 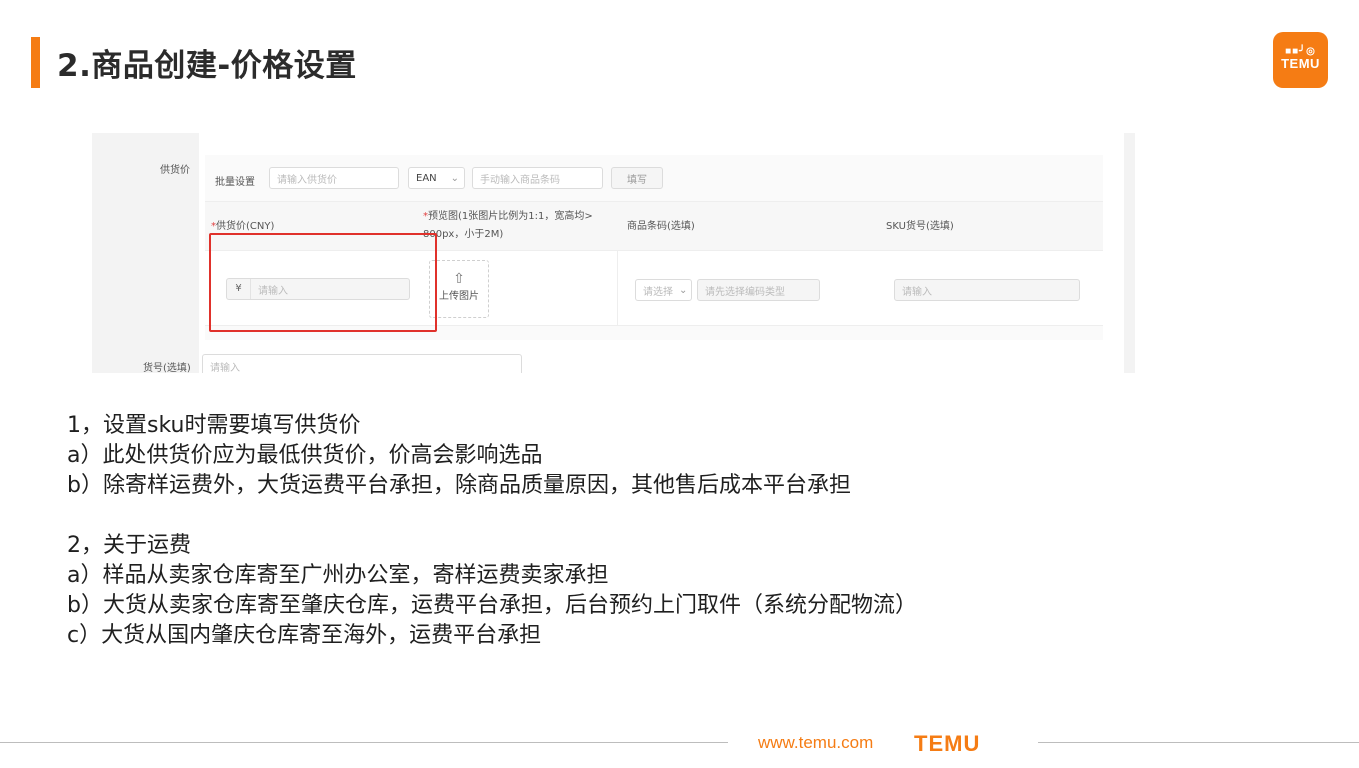 What do you see at coordinates (305, 455) in the screenshot?
I see `note-line: a）此处供货价应为最低供货价，价高会影响选品` at bounding box center [305, 455].